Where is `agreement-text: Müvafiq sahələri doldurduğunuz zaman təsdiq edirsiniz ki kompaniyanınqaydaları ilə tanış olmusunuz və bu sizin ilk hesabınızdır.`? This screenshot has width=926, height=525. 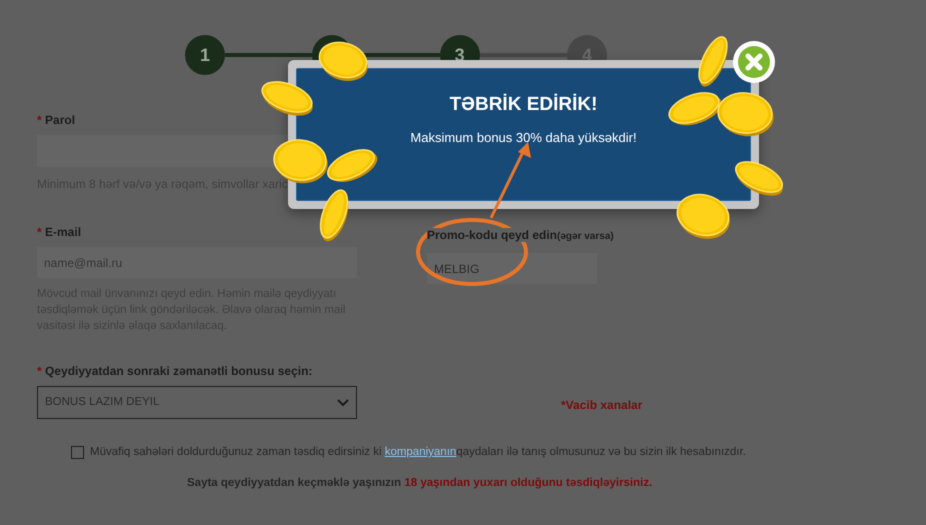
agreement-text: Müvafiq sahələri doldurduğunuz zaman təsdiq edirsiniz ki kompaniyanınqaydaları ilə tanış olmusunuz və bu sizin ilk hesabınızdır. is located at coordinates (418, 452).